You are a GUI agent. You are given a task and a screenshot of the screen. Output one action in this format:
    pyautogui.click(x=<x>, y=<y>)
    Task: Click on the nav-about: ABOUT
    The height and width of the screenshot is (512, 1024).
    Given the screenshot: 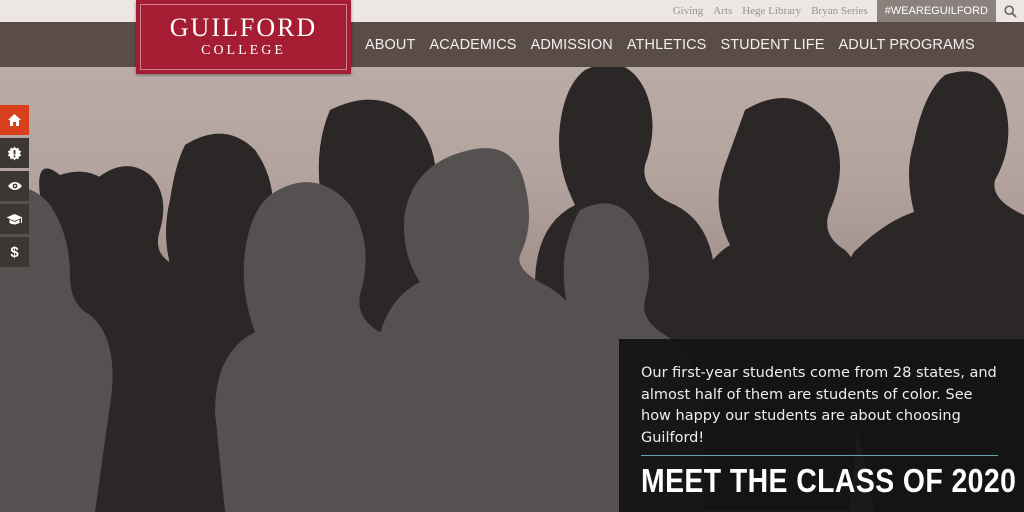 What is the action you would take?
    pyautogui.click(x=390, y=45)
    